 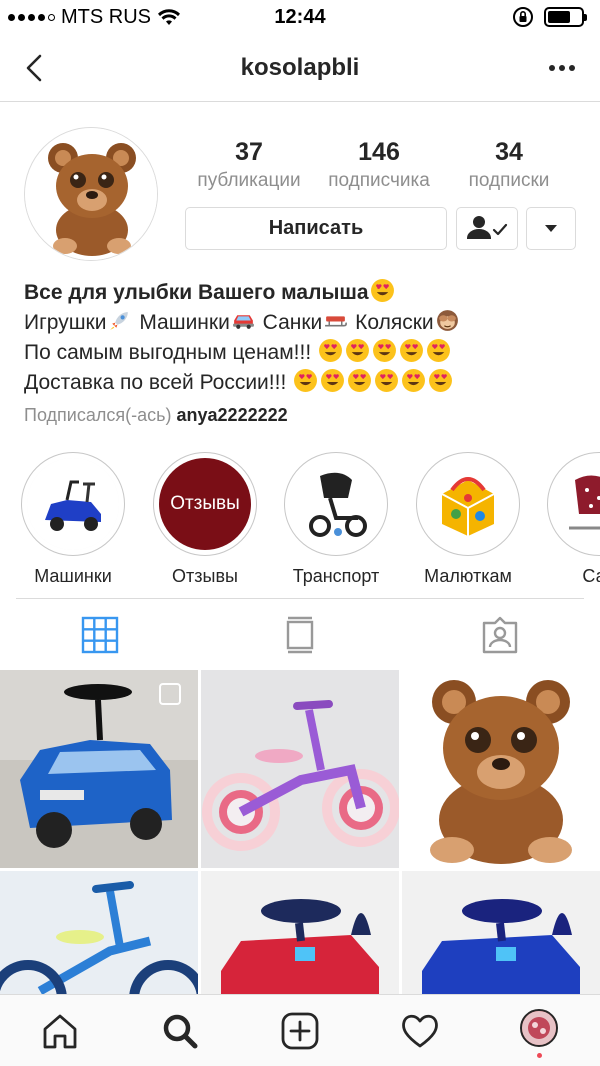 I want to click on teddy-bear-photo, so click(x=501, y=769).